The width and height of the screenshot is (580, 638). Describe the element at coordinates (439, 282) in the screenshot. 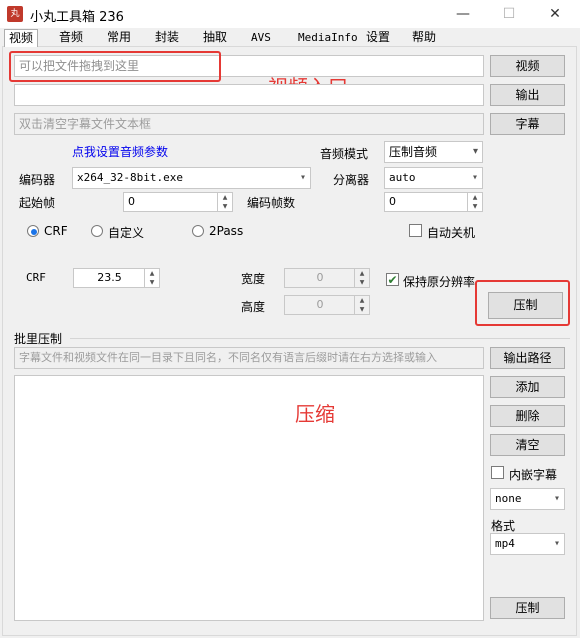

I see `keep-resolution-label: 保持原分辨率` at that location.